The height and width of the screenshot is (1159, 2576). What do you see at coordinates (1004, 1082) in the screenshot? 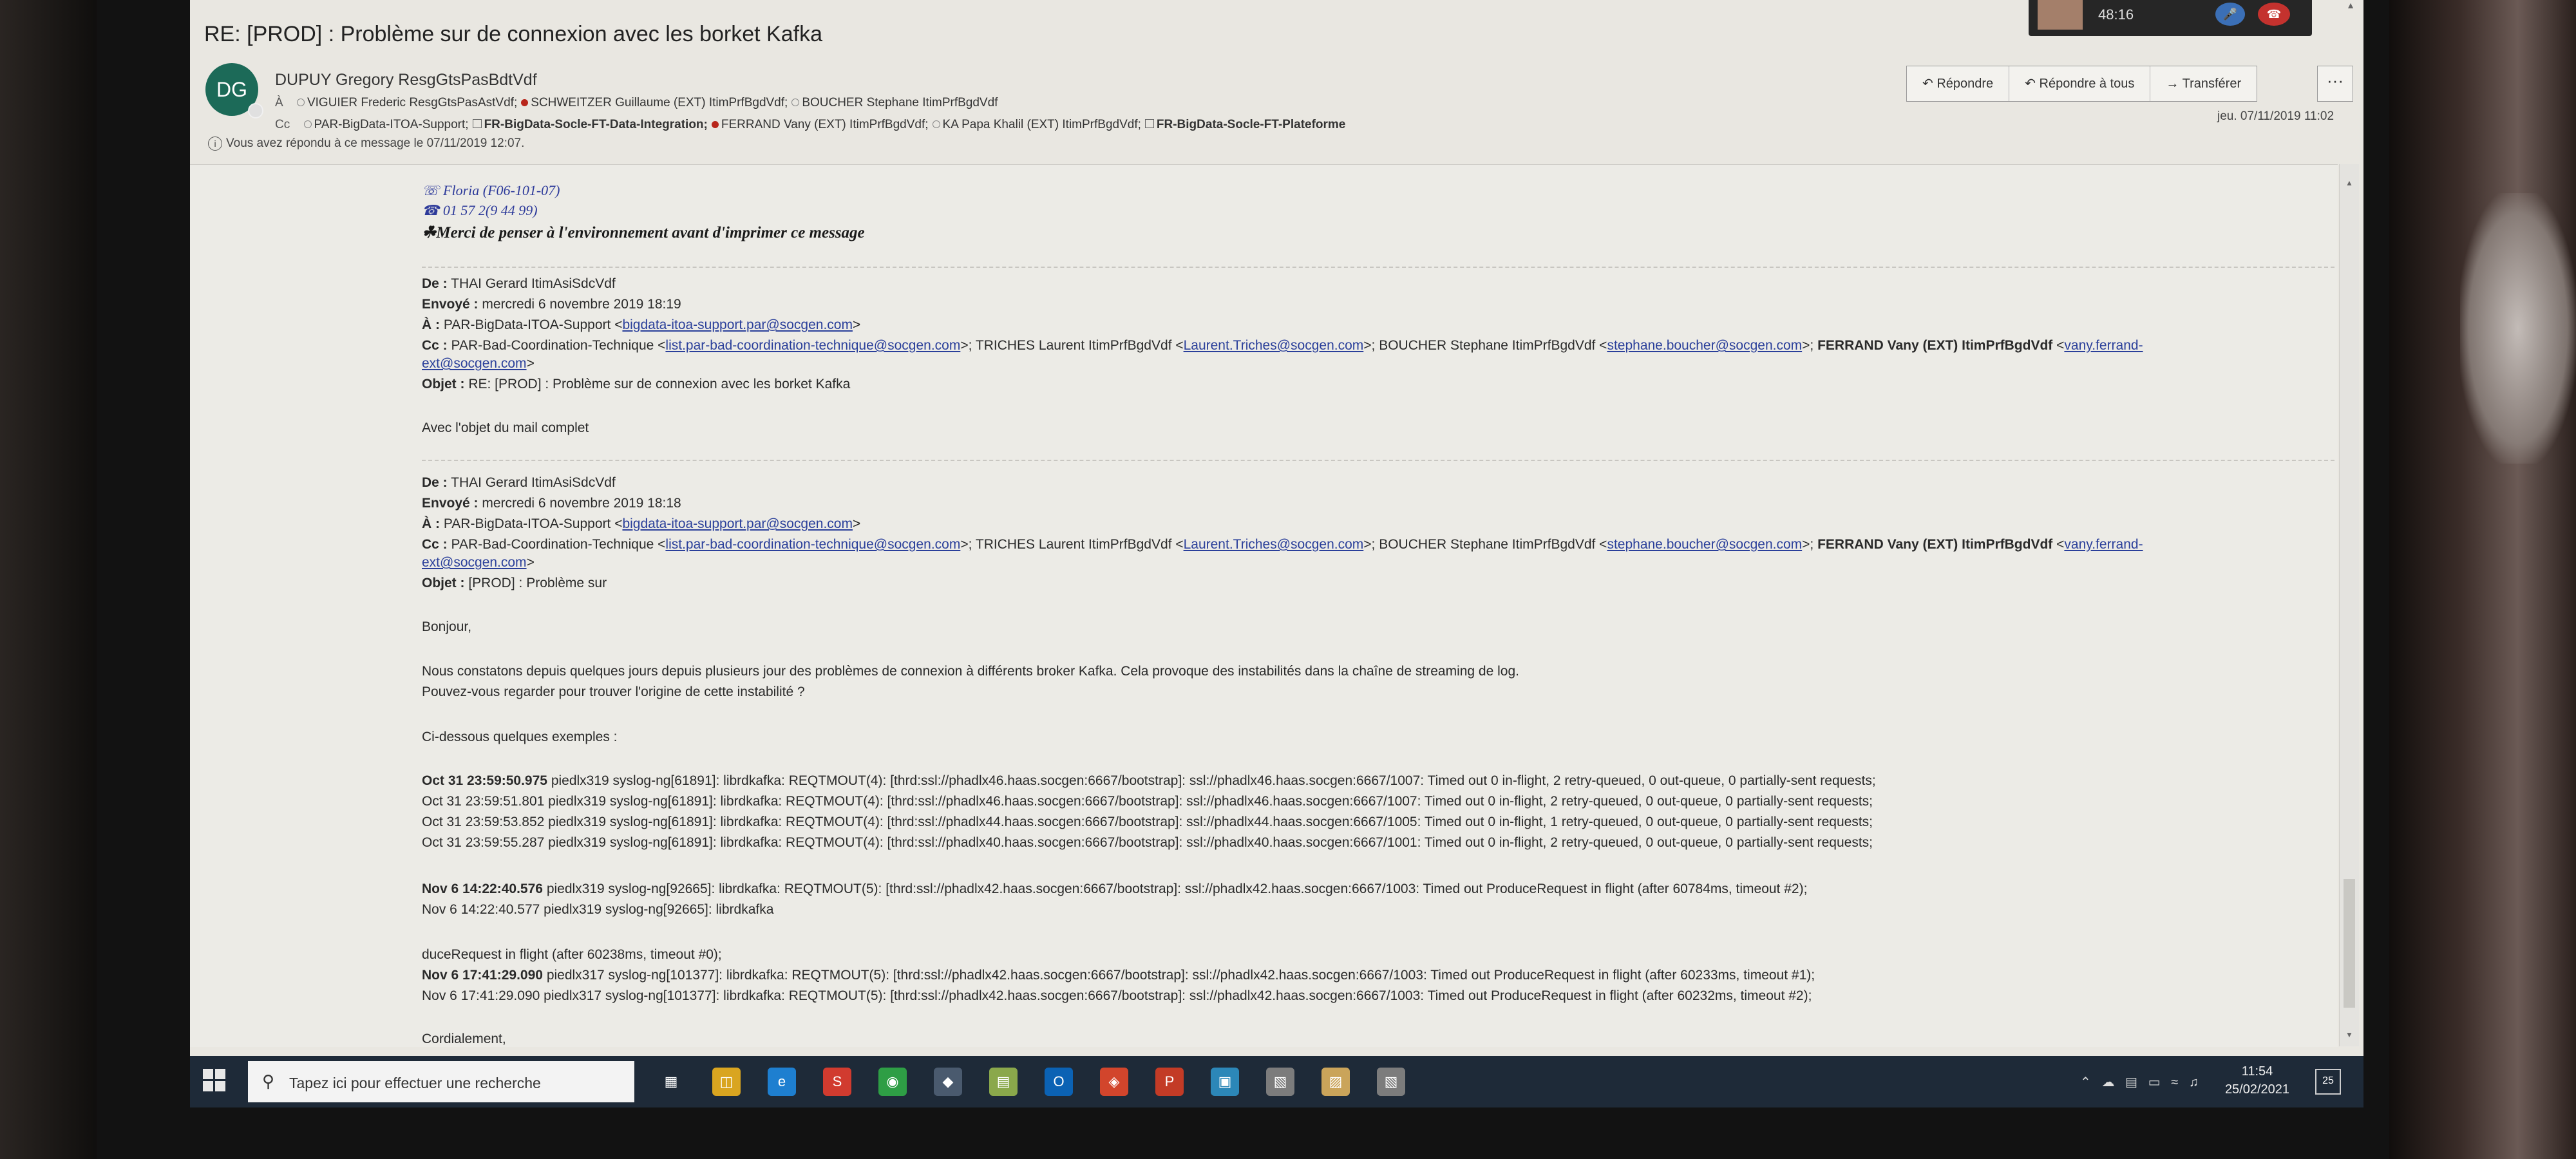
I see `notepad-icon: ▤` at bounding box center [1004, 1082].